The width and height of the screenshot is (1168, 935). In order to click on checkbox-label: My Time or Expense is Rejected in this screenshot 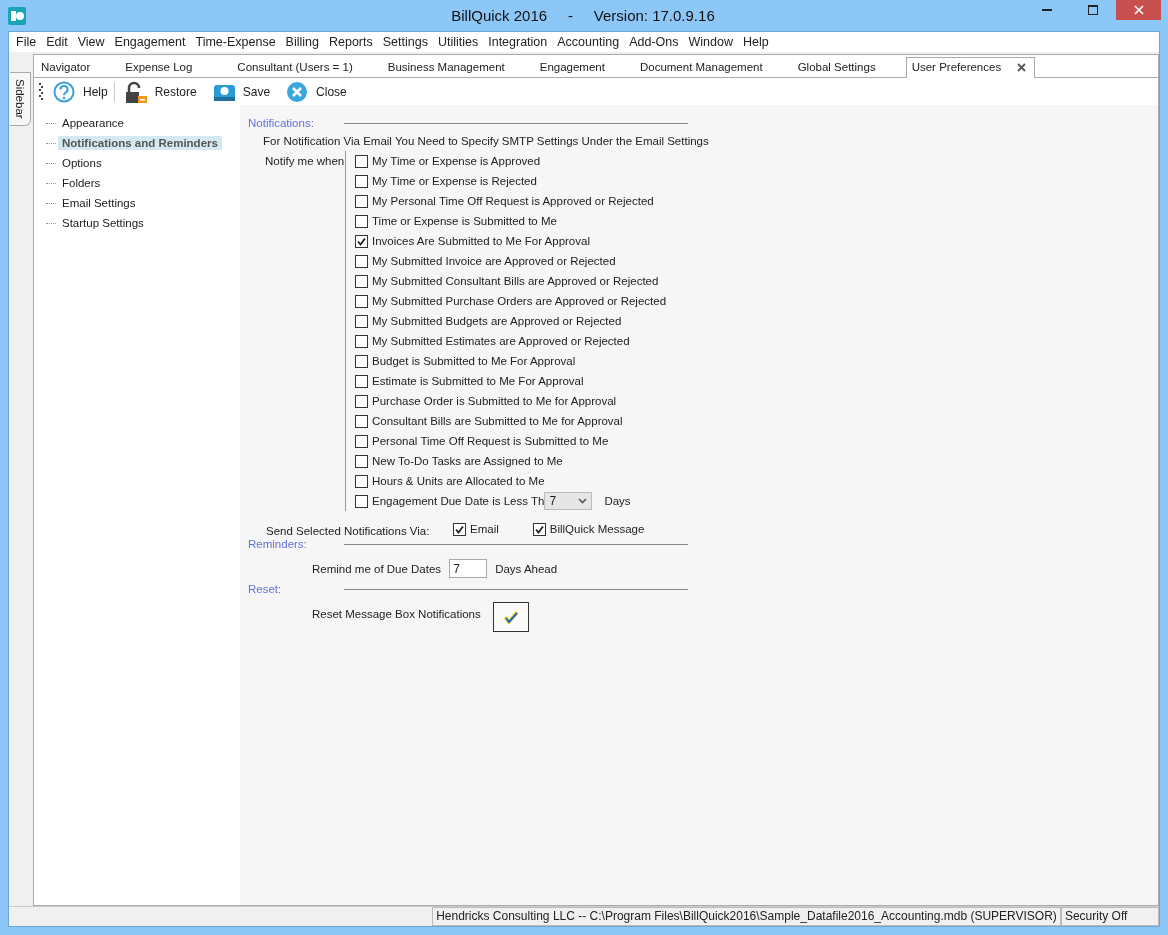, I will do `click(454, 181)`.